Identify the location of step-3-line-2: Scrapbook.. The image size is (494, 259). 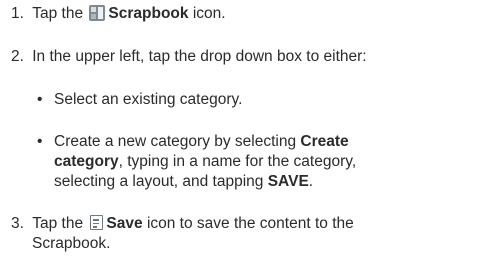
(71, 244).